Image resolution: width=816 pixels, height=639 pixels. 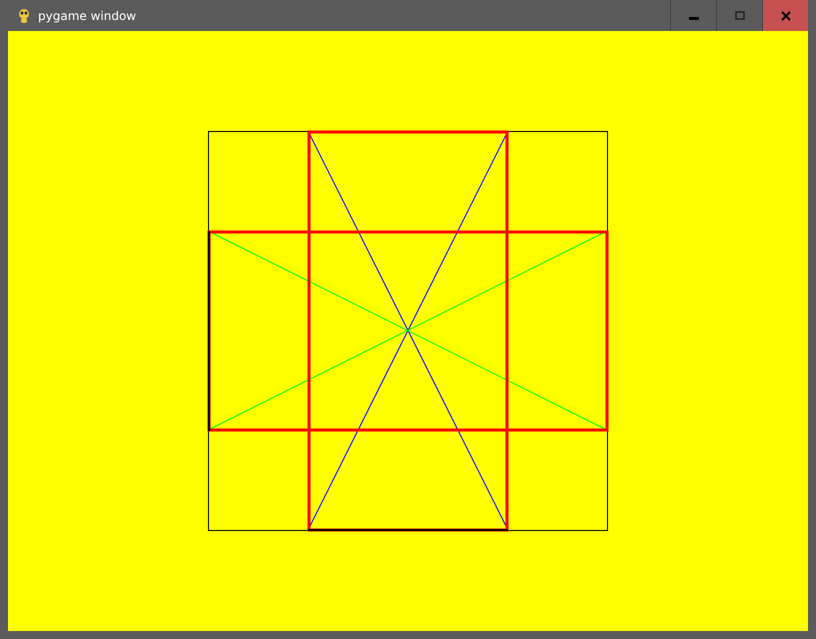 I want to click on window-title: pygame window, so click(x=87, y=15).